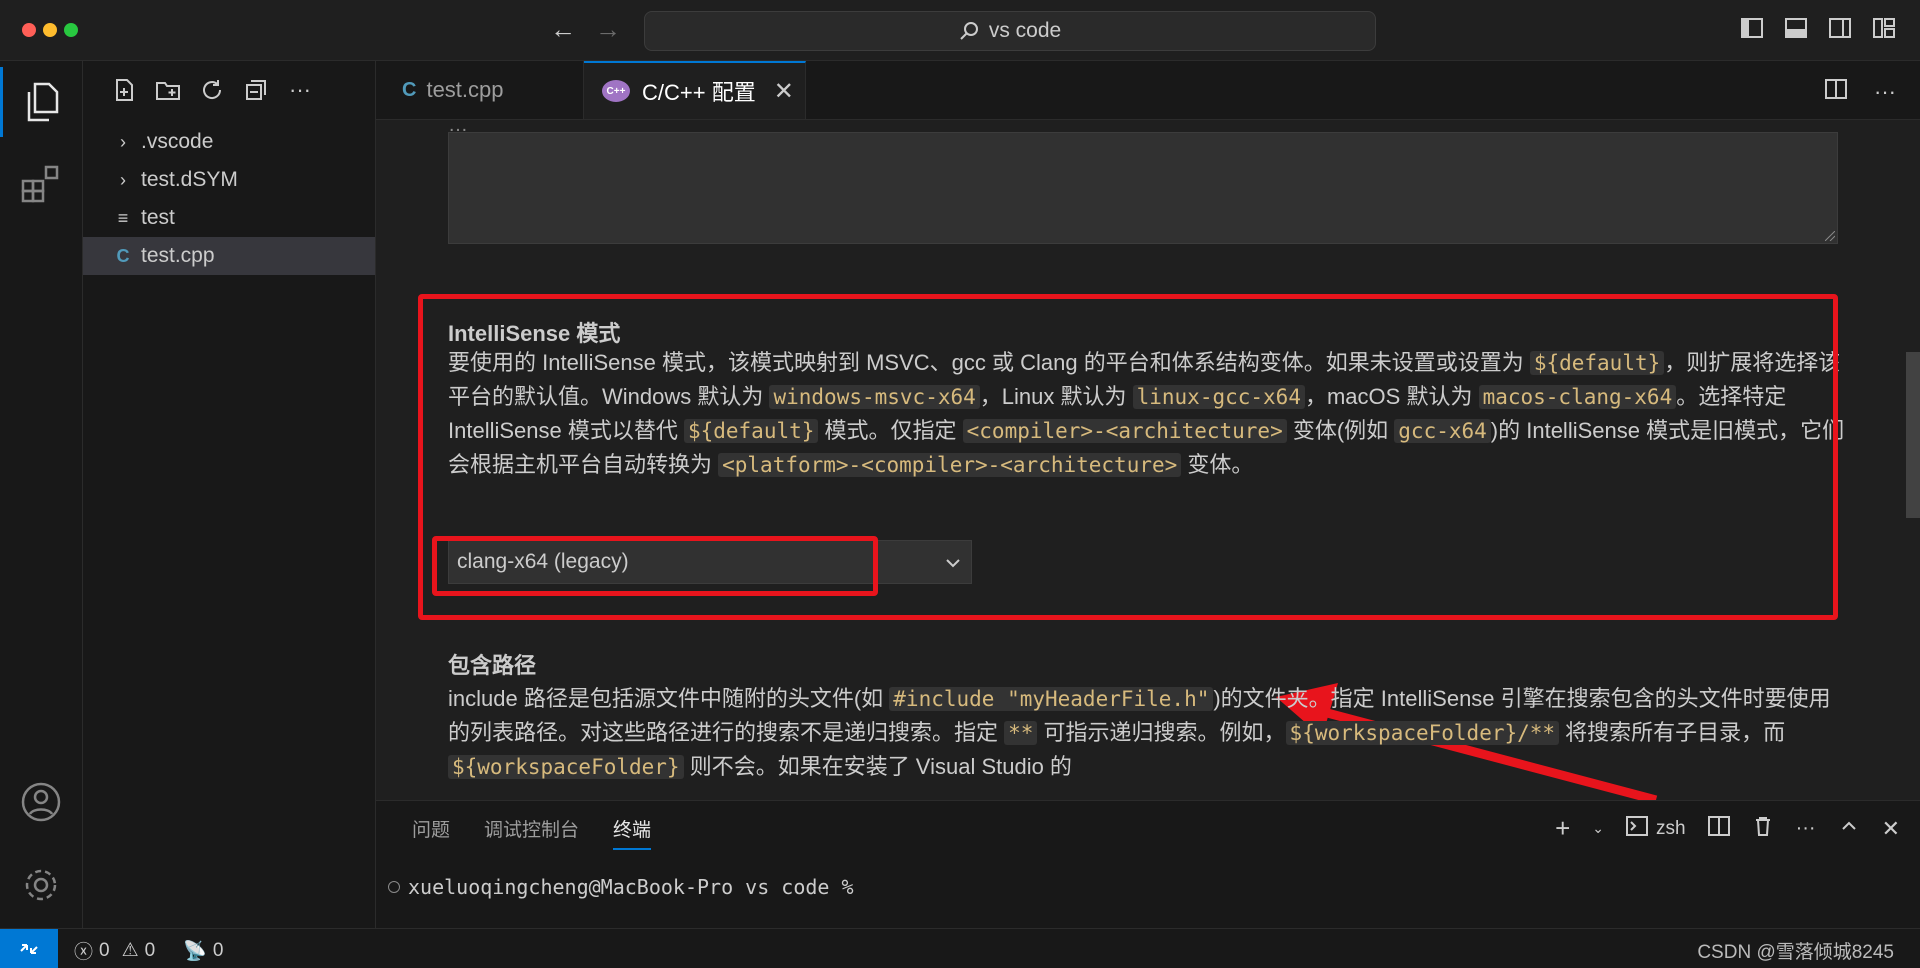  I want to click on tree-item-label: test, so click(158, 217).